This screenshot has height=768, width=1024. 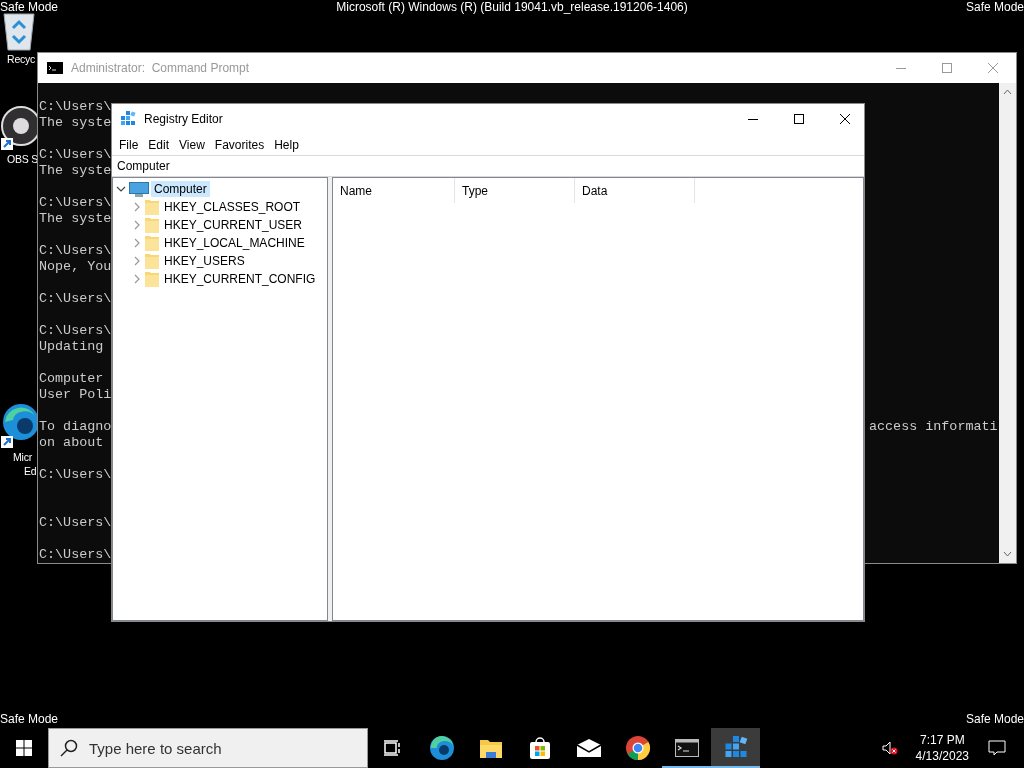 What do you see at coordinates (129, 144) in the screenshot?
I see `menu-item: File` at bounding box center [129, 144].